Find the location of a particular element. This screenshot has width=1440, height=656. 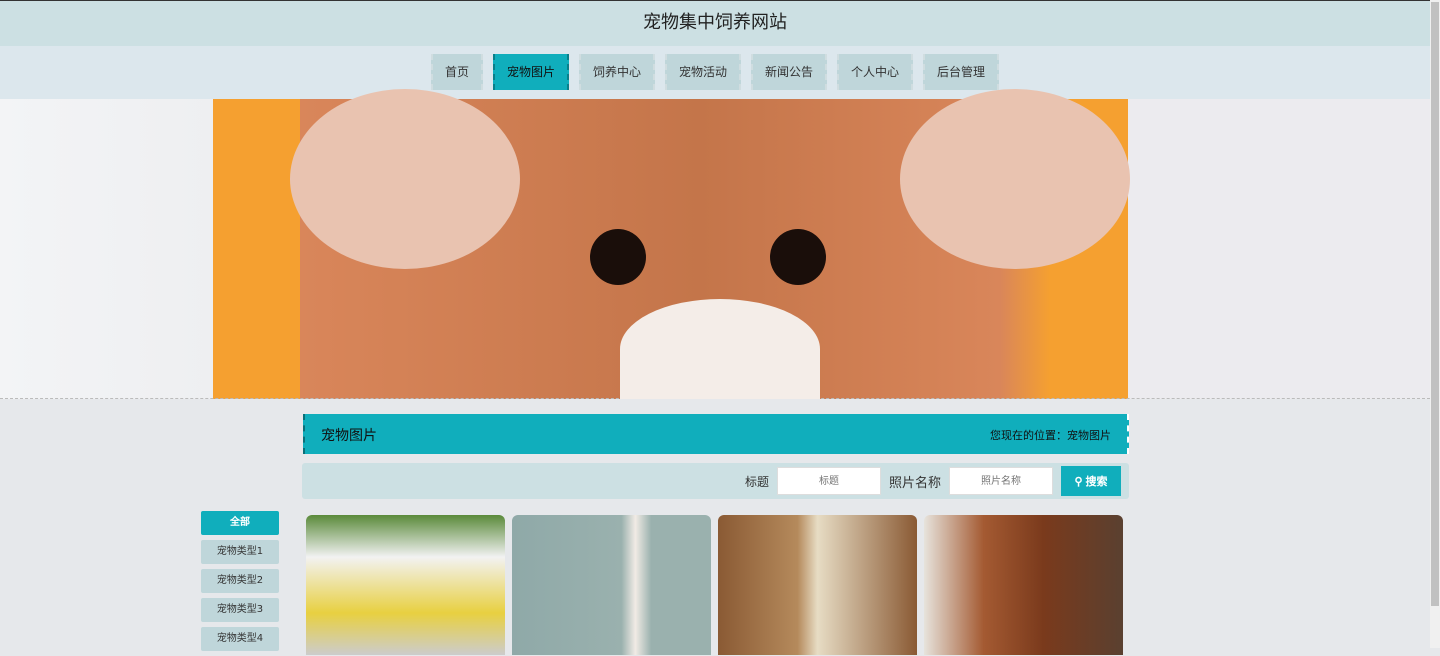

category-sidebar: 全部 宠物类型1 宠物类型2 宠物类型3 宠物类型4 is located at coordinates (240, 583).